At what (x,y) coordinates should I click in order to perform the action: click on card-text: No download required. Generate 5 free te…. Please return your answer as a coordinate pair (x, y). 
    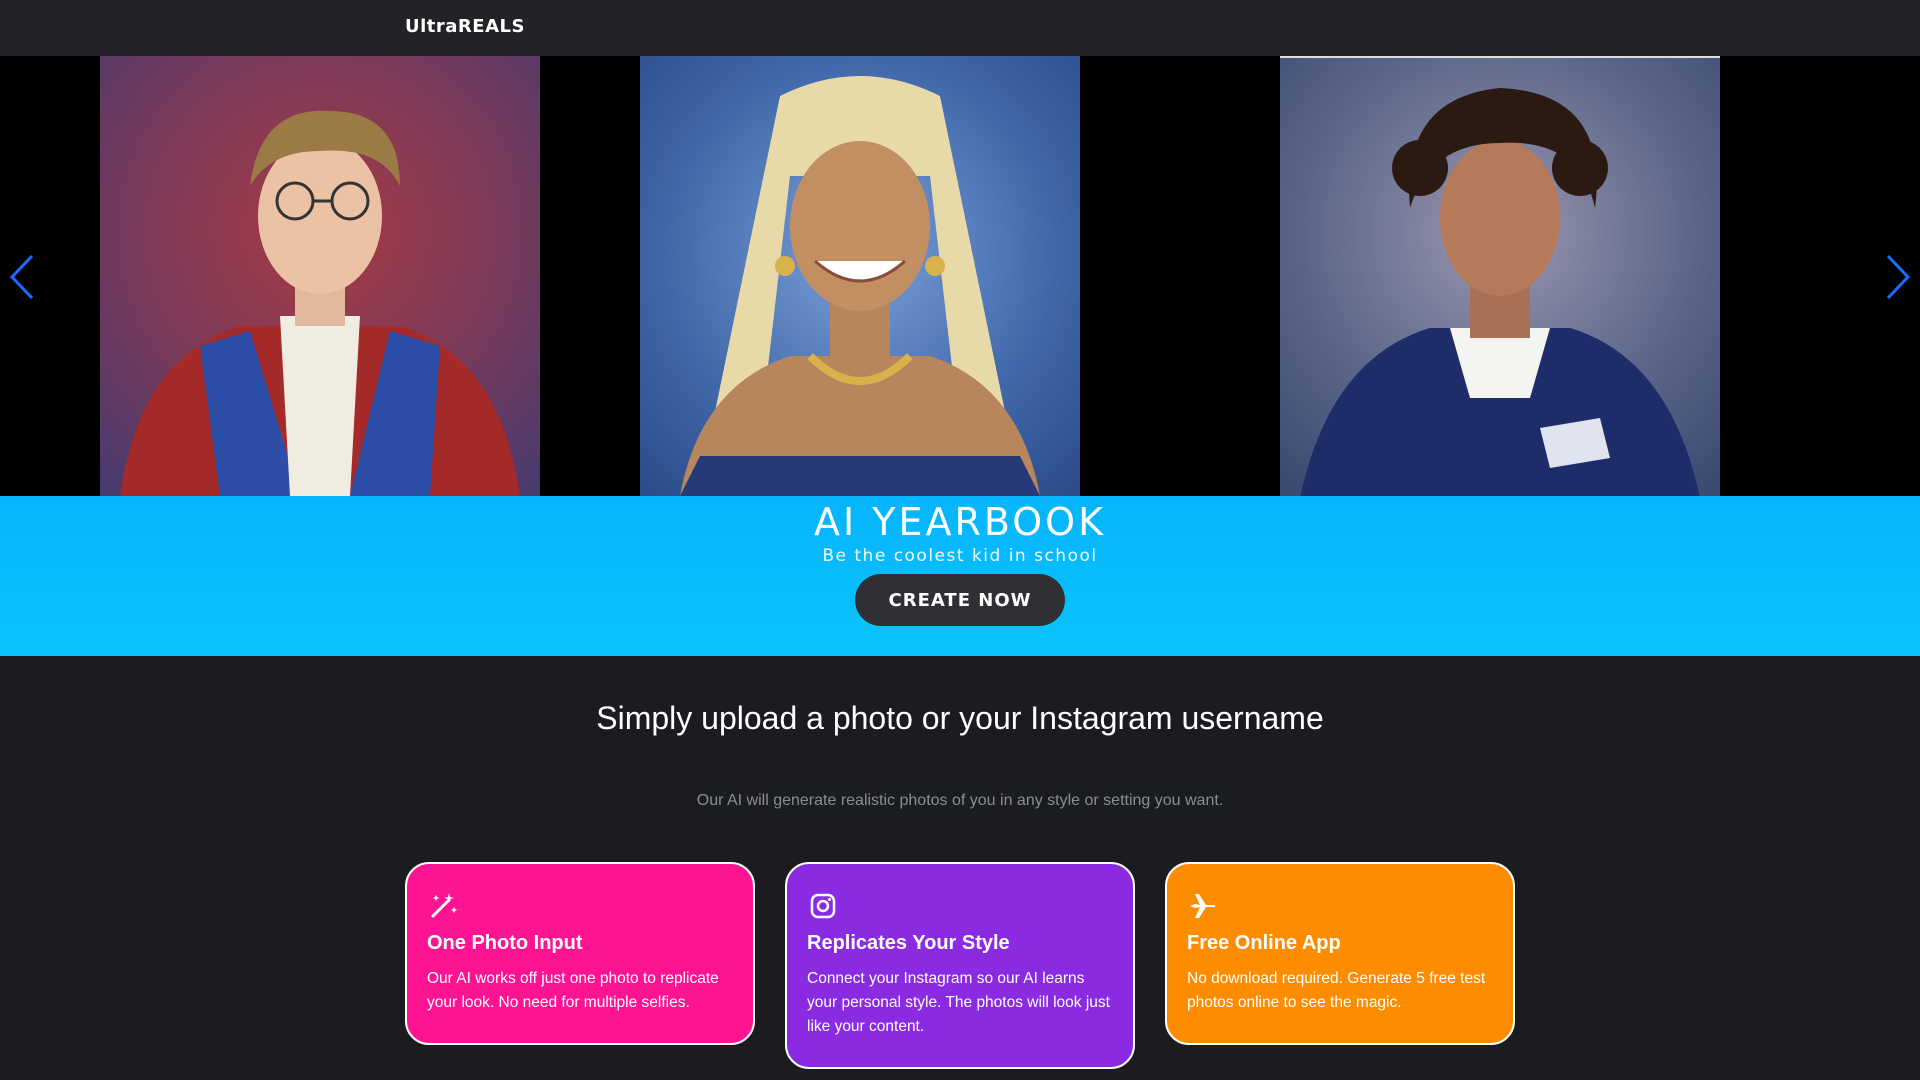
    Looking at the image, I should click on (1336, 990).